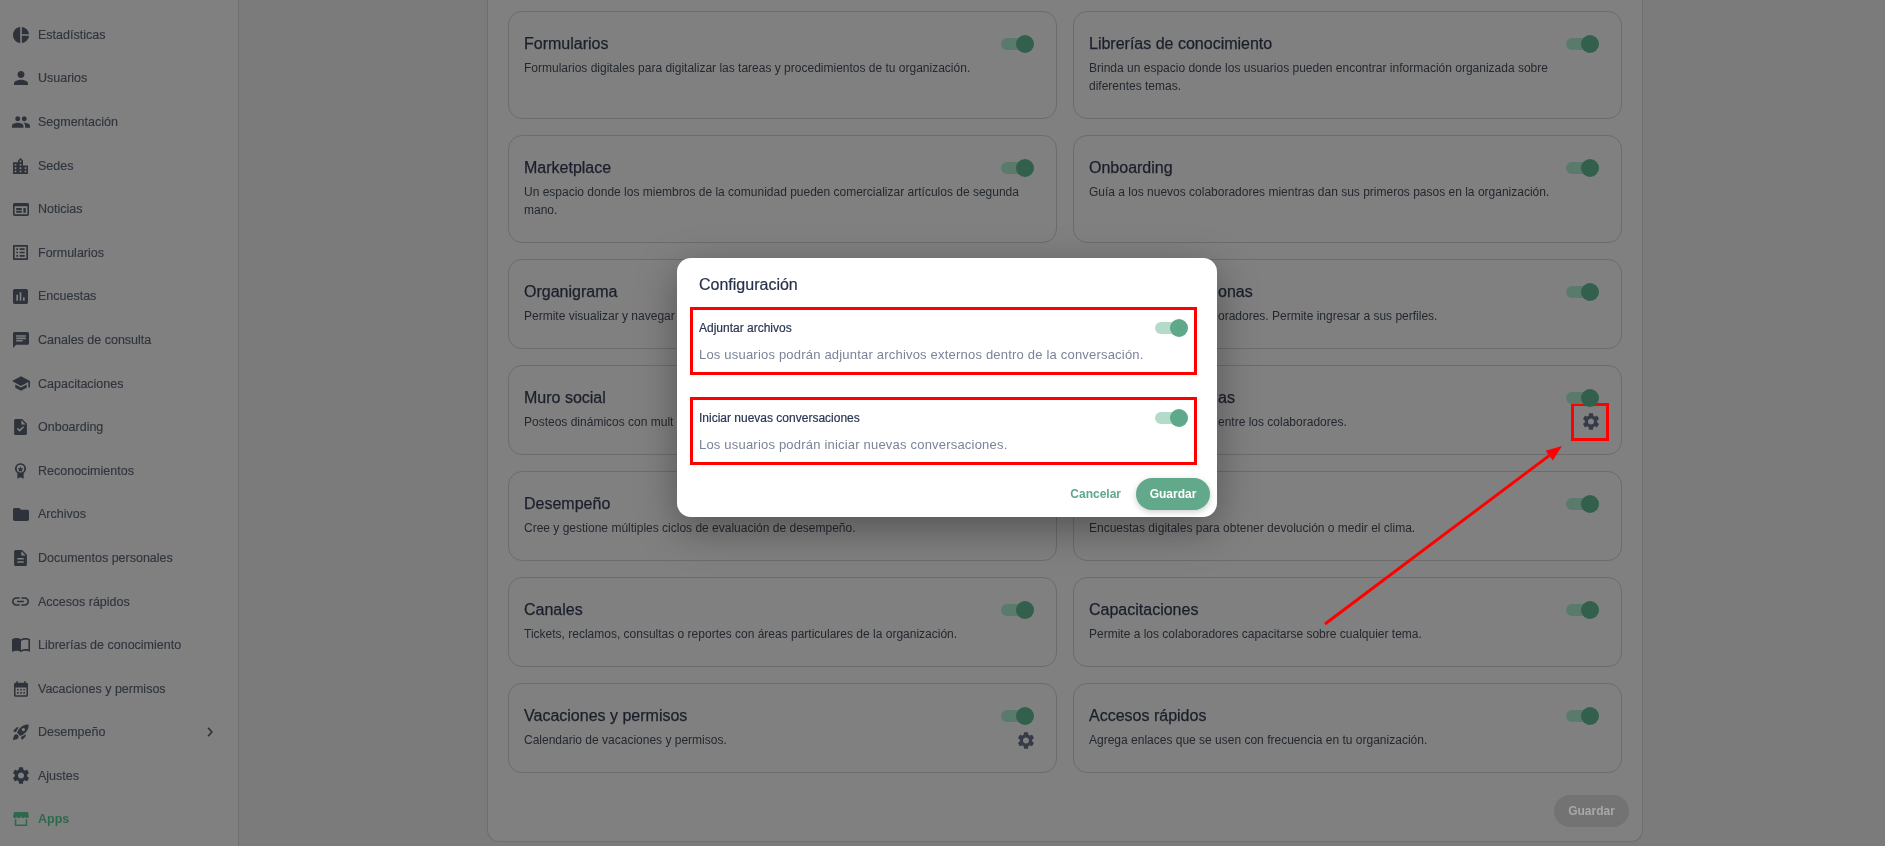 The image size is (1885, 846). I want to click on setting-label: Iniciar nuevas conversaciones, so click(779, 418).